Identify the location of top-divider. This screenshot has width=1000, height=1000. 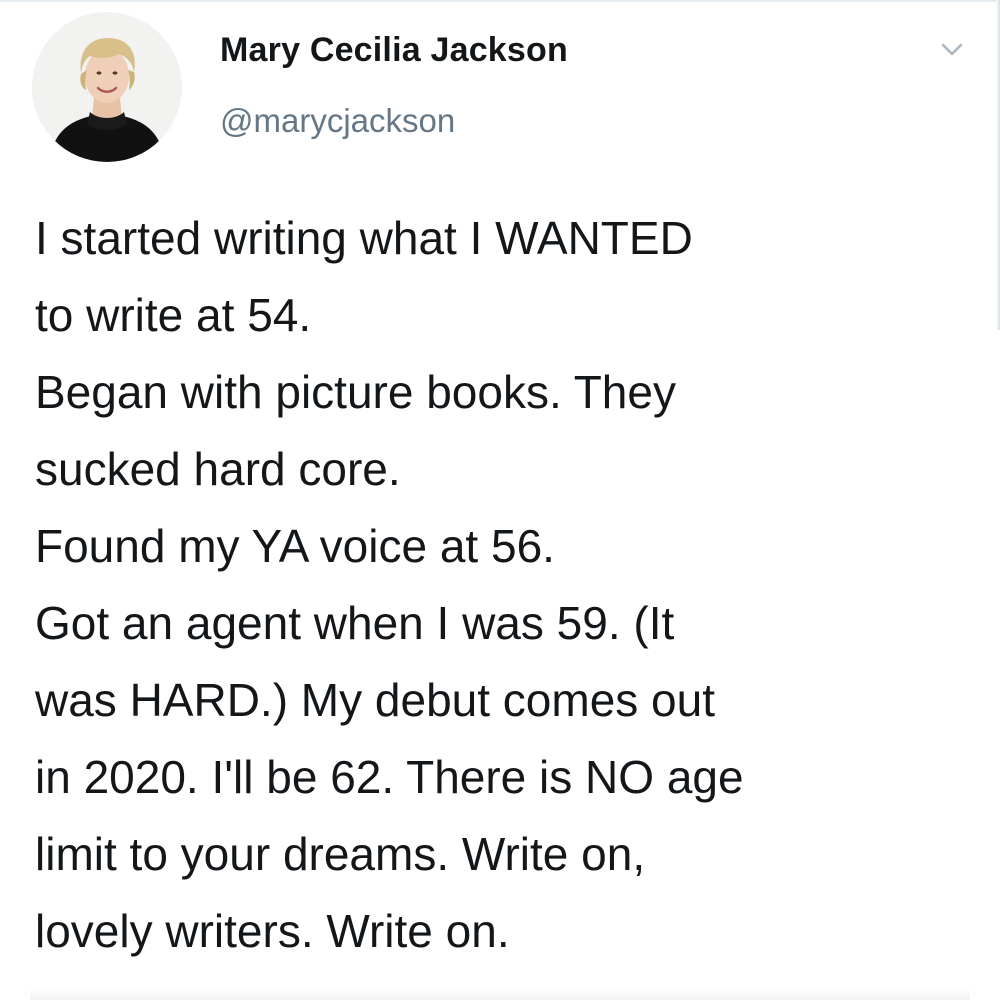
(500, 1).